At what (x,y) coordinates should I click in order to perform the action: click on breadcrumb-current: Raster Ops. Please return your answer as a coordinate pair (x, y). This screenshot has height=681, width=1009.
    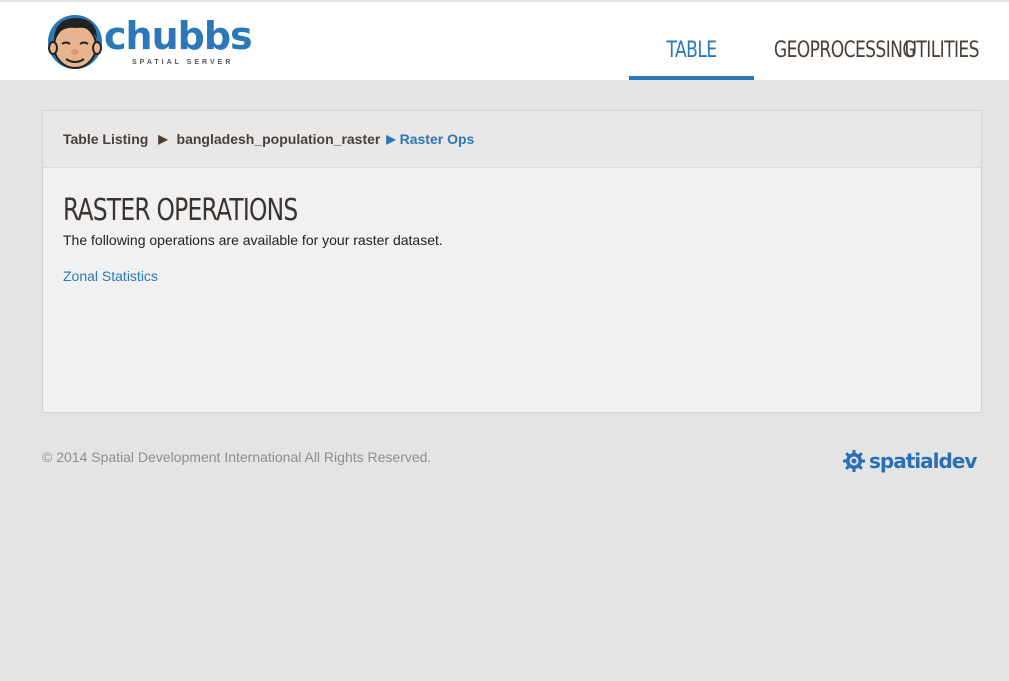
    Looking at the image, I should click on (437, 139).